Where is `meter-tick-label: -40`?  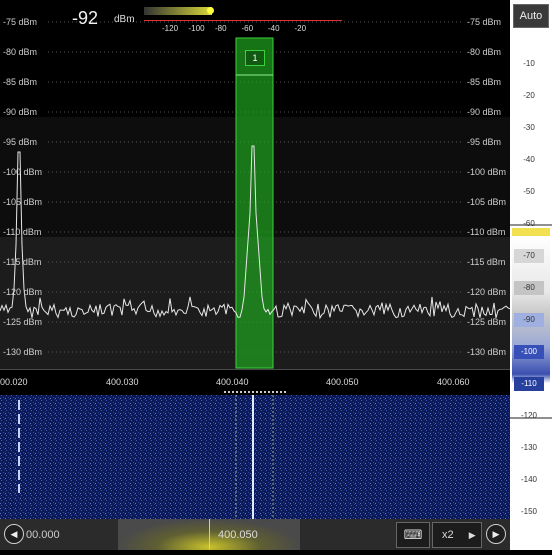
meter-tick-label: -40 is located at coordinates (274, 28).